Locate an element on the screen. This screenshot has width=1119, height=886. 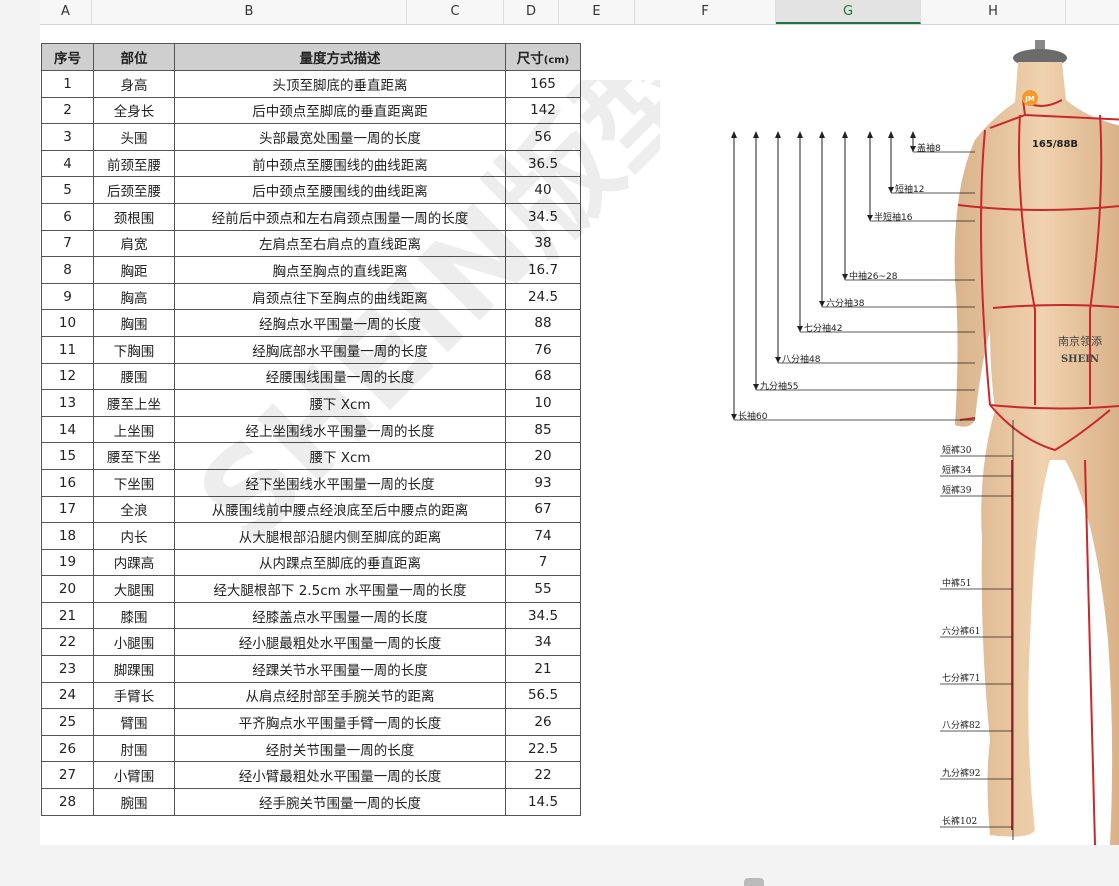
cell-size: 56.5 is located at coordinates (543, 695).